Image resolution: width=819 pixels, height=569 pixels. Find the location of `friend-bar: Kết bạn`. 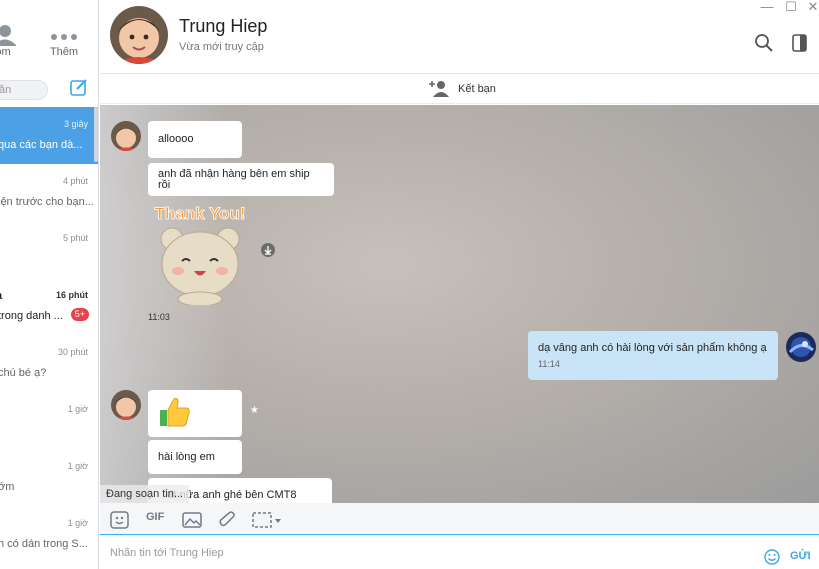

friend-bar: Kết bạn is located at coordinates (459, 89).